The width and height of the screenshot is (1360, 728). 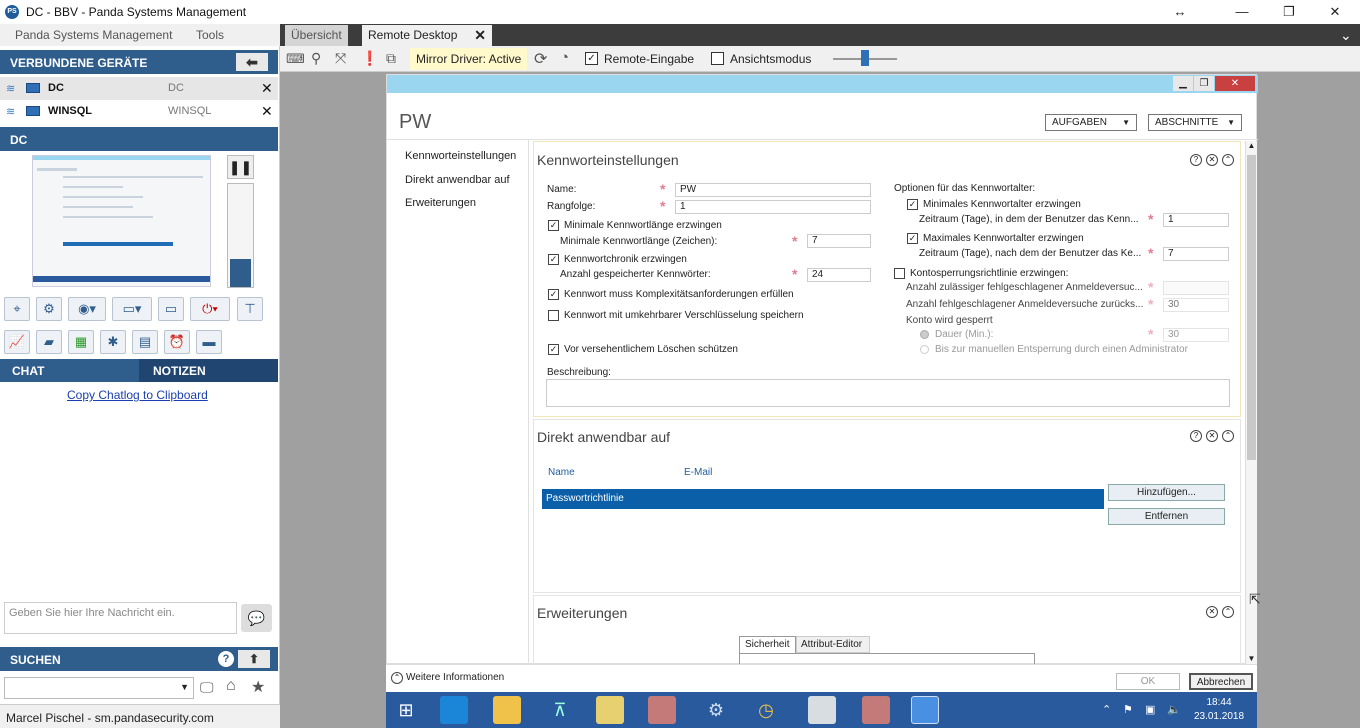 What do you see at coordinates (69, 370) in the screenshot?
I see `tab-chat: CHAT` at bounding box center [69, 370].